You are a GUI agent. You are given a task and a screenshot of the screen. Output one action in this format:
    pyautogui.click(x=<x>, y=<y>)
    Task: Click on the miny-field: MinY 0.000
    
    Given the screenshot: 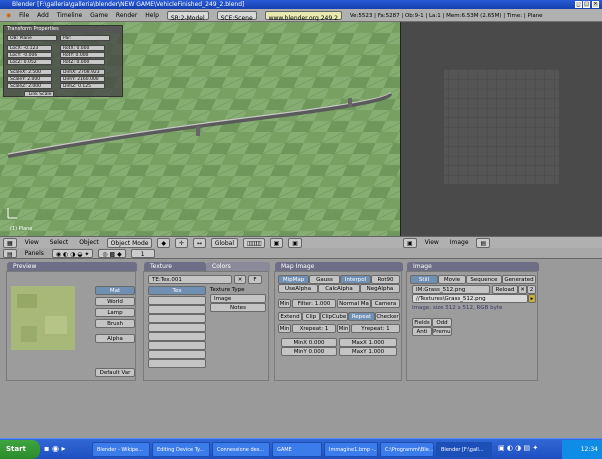 What is the action you would take?
    pyautogui.click(x=309, y=351)
    